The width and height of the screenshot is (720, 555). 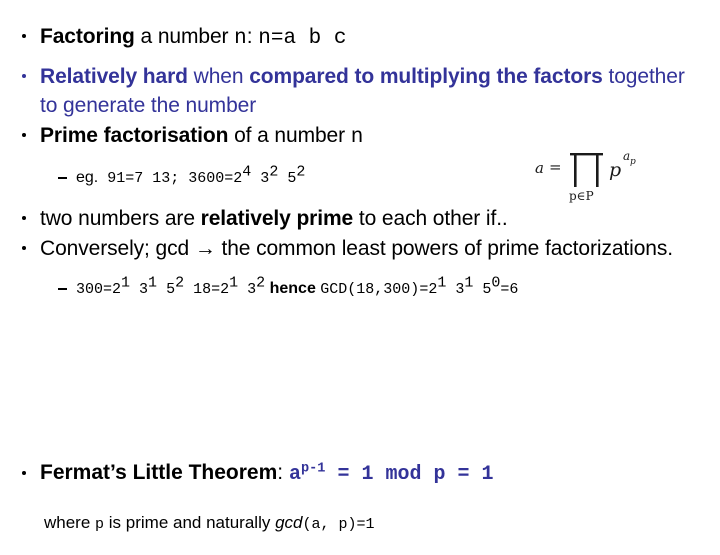 I want to click on fermat-formula-rest: = 1 mod p = 1, so click(x=409, y=474).